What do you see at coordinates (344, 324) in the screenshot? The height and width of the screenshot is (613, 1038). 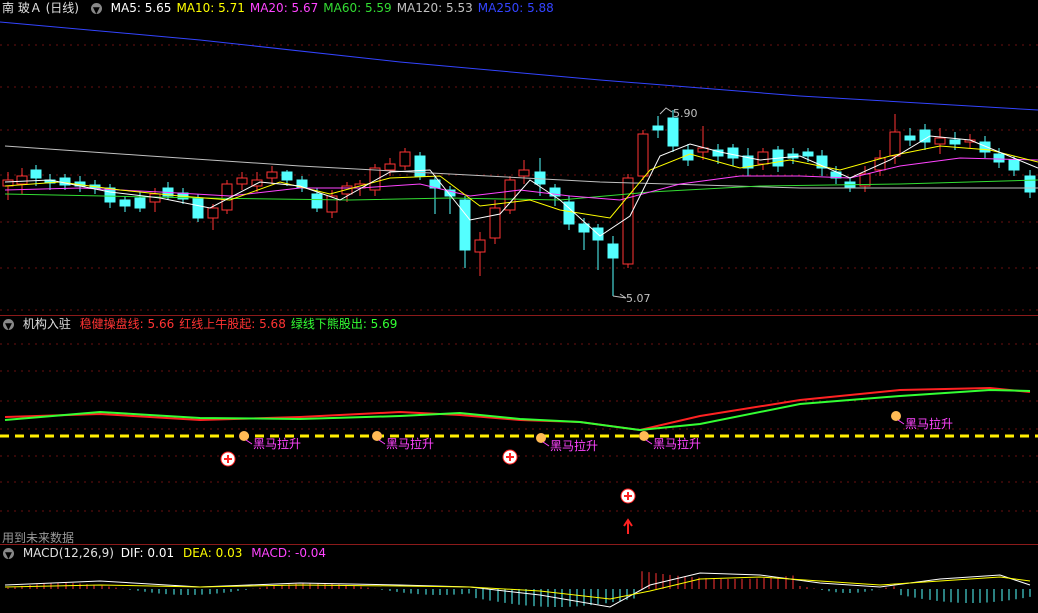 I see `indicator-legend-item-2: 绿线下熊股出: 5.69` at bounding box center [344, 324].